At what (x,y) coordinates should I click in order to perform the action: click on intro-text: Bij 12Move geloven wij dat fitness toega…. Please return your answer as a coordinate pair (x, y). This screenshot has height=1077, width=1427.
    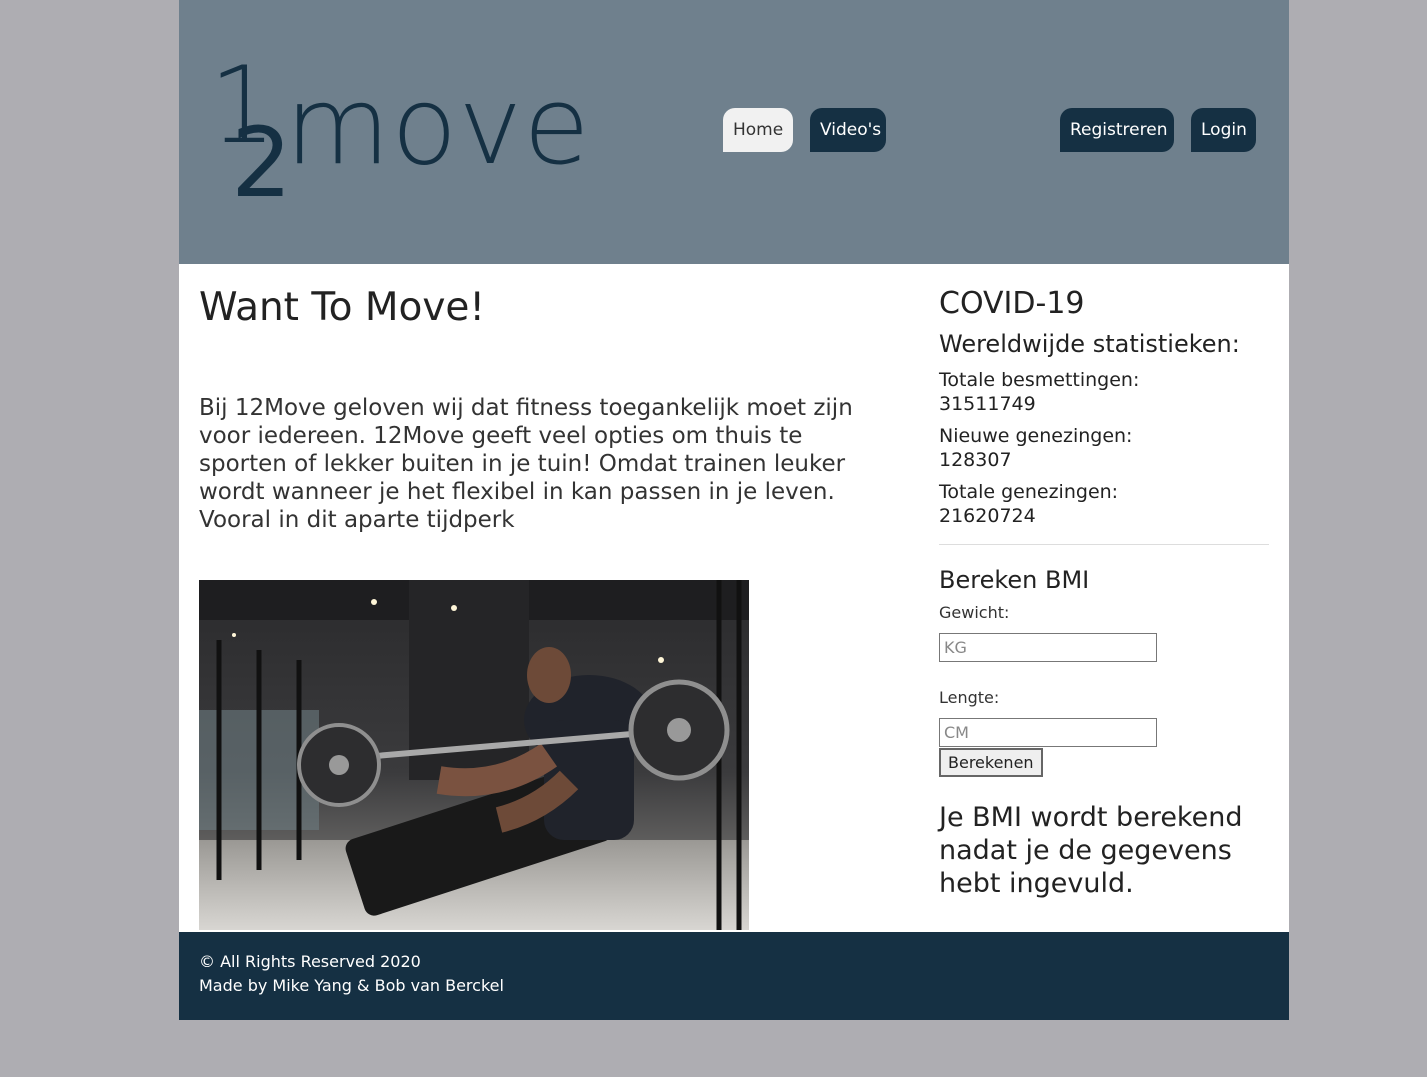
    Looking at the image, I should click on (526, 464).